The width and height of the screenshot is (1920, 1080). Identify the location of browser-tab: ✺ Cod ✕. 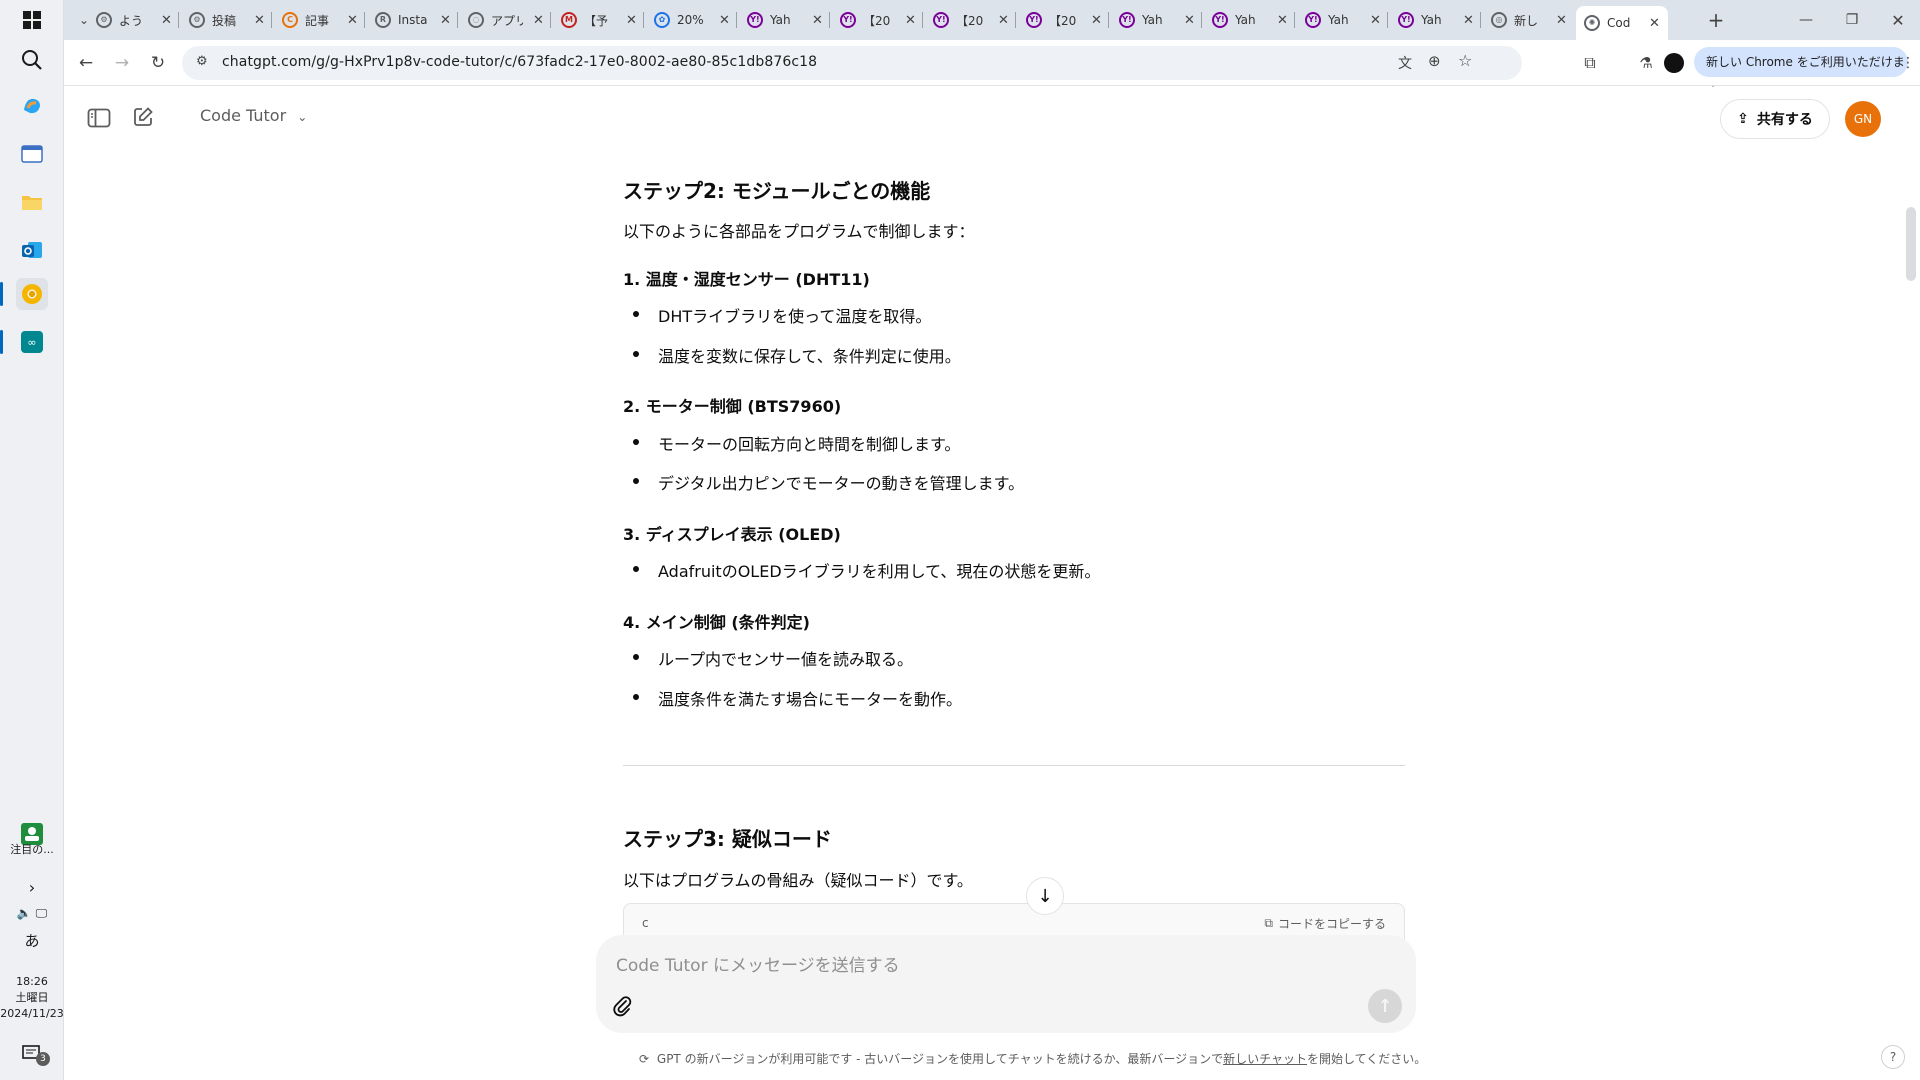
(1622, 23).